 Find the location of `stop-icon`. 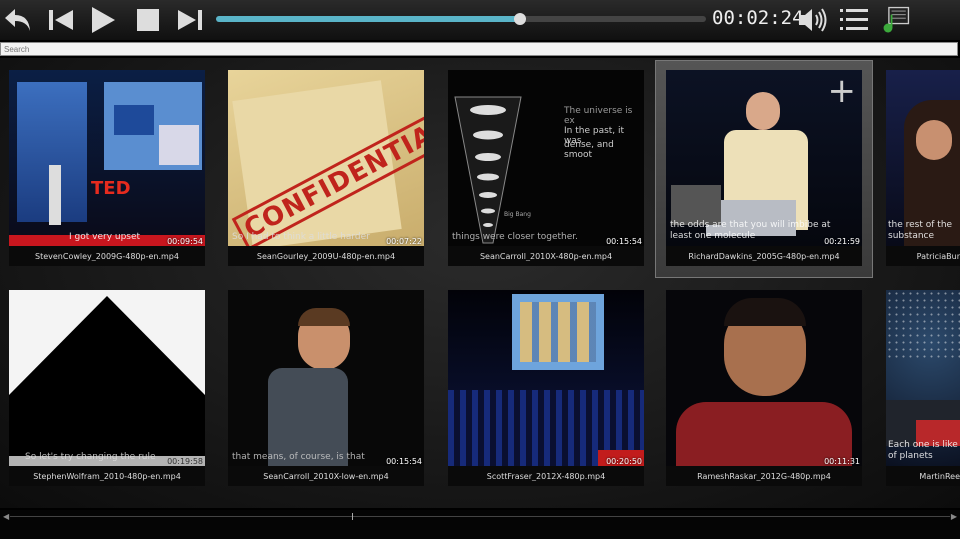

stop-icon is located at coordinates (148, 20).